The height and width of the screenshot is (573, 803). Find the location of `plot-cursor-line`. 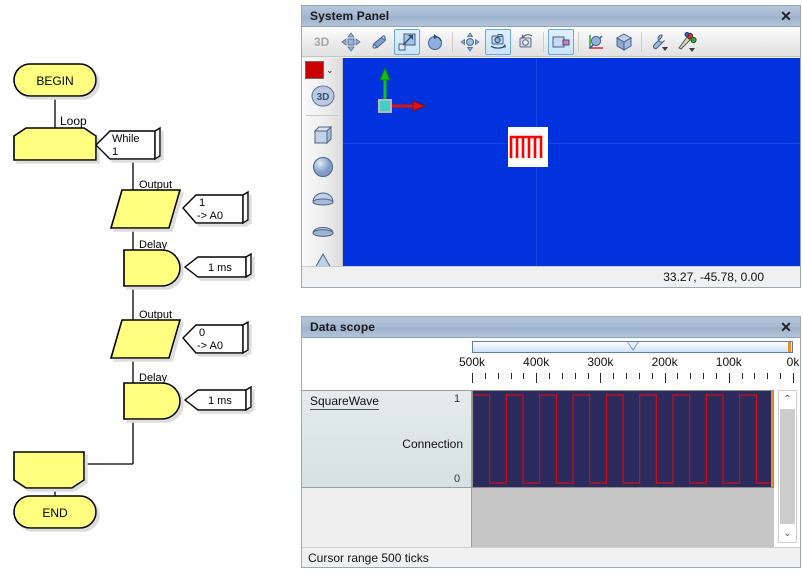

plot-cursor-line is located at coordinates (772, 439).